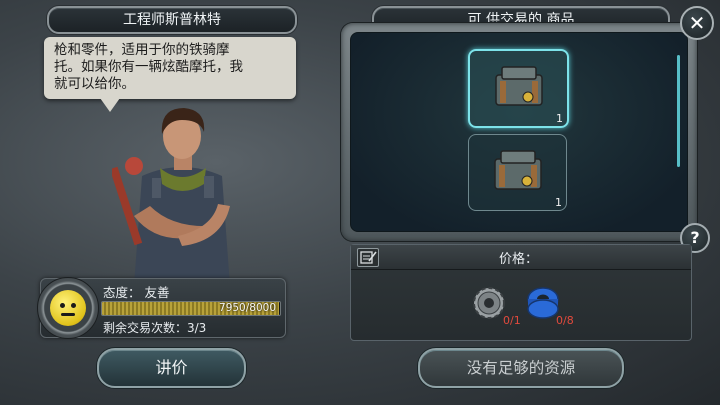 The height and width of the screenshot is (405, 720). I want to click on haggle-button: 讲价, so click(171, 368).